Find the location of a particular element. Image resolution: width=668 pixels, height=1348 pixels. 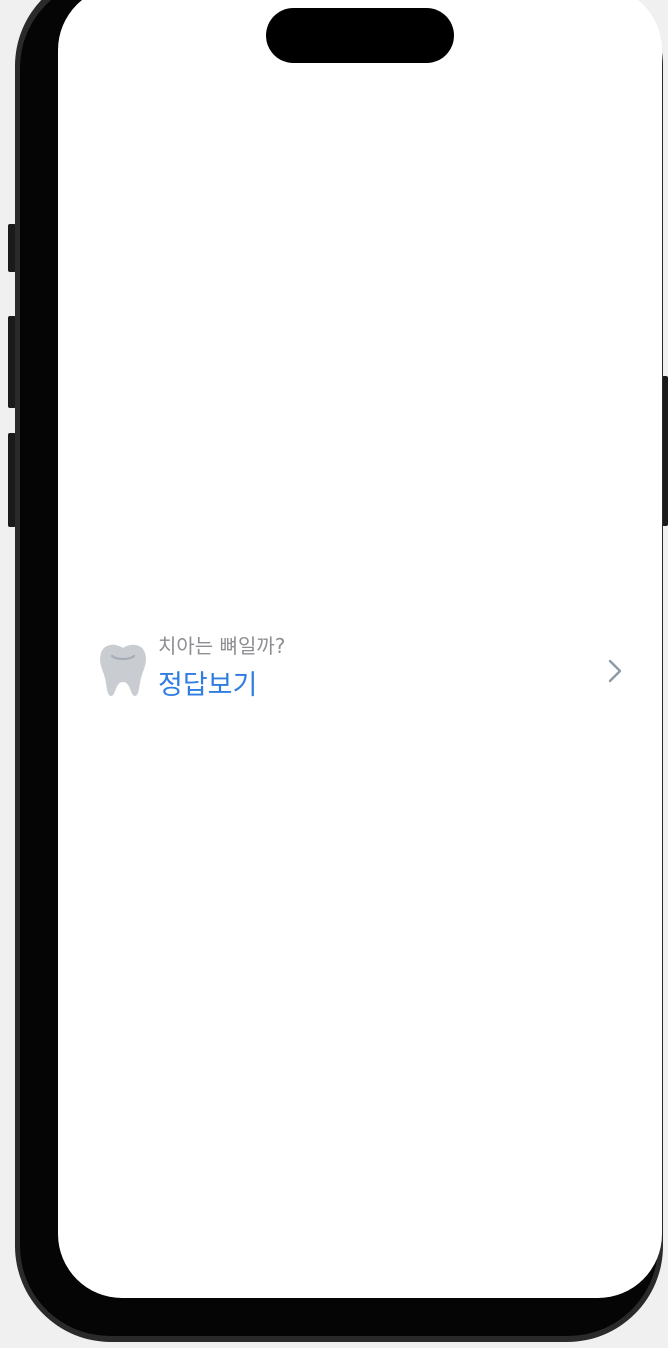

quiz-text-block: 치아는 뼈일까? 정답보기 is located at coordinates (221, 669).